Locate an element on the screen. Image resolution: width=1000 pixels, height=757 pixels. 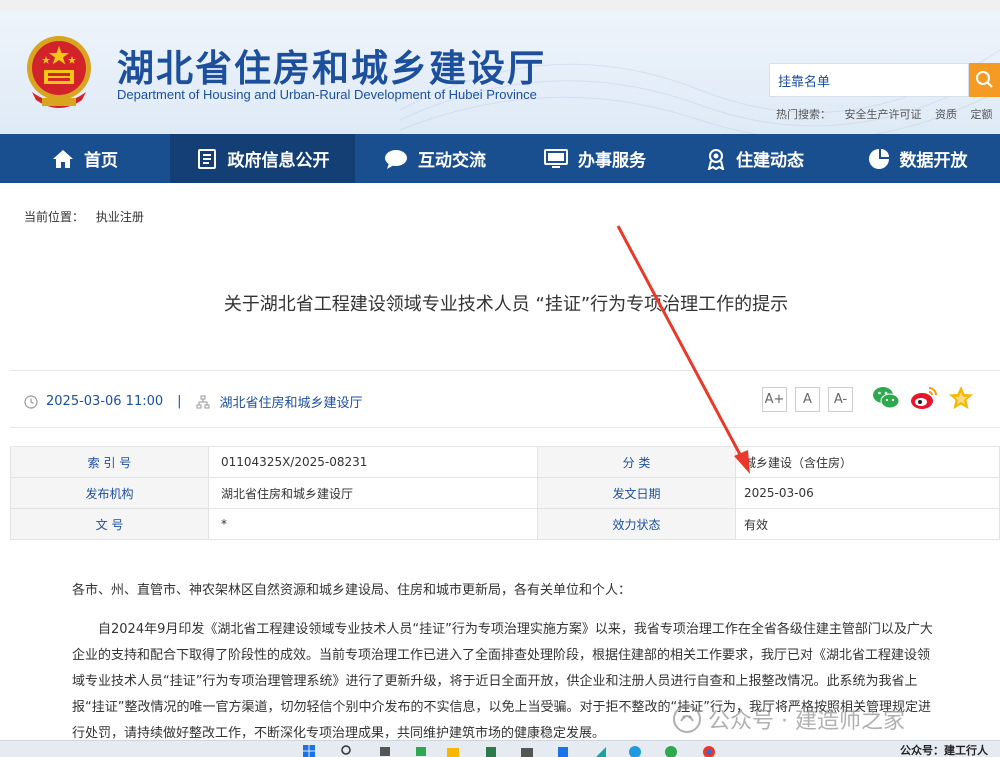
share-buttons is located at coordinates (928, 400).